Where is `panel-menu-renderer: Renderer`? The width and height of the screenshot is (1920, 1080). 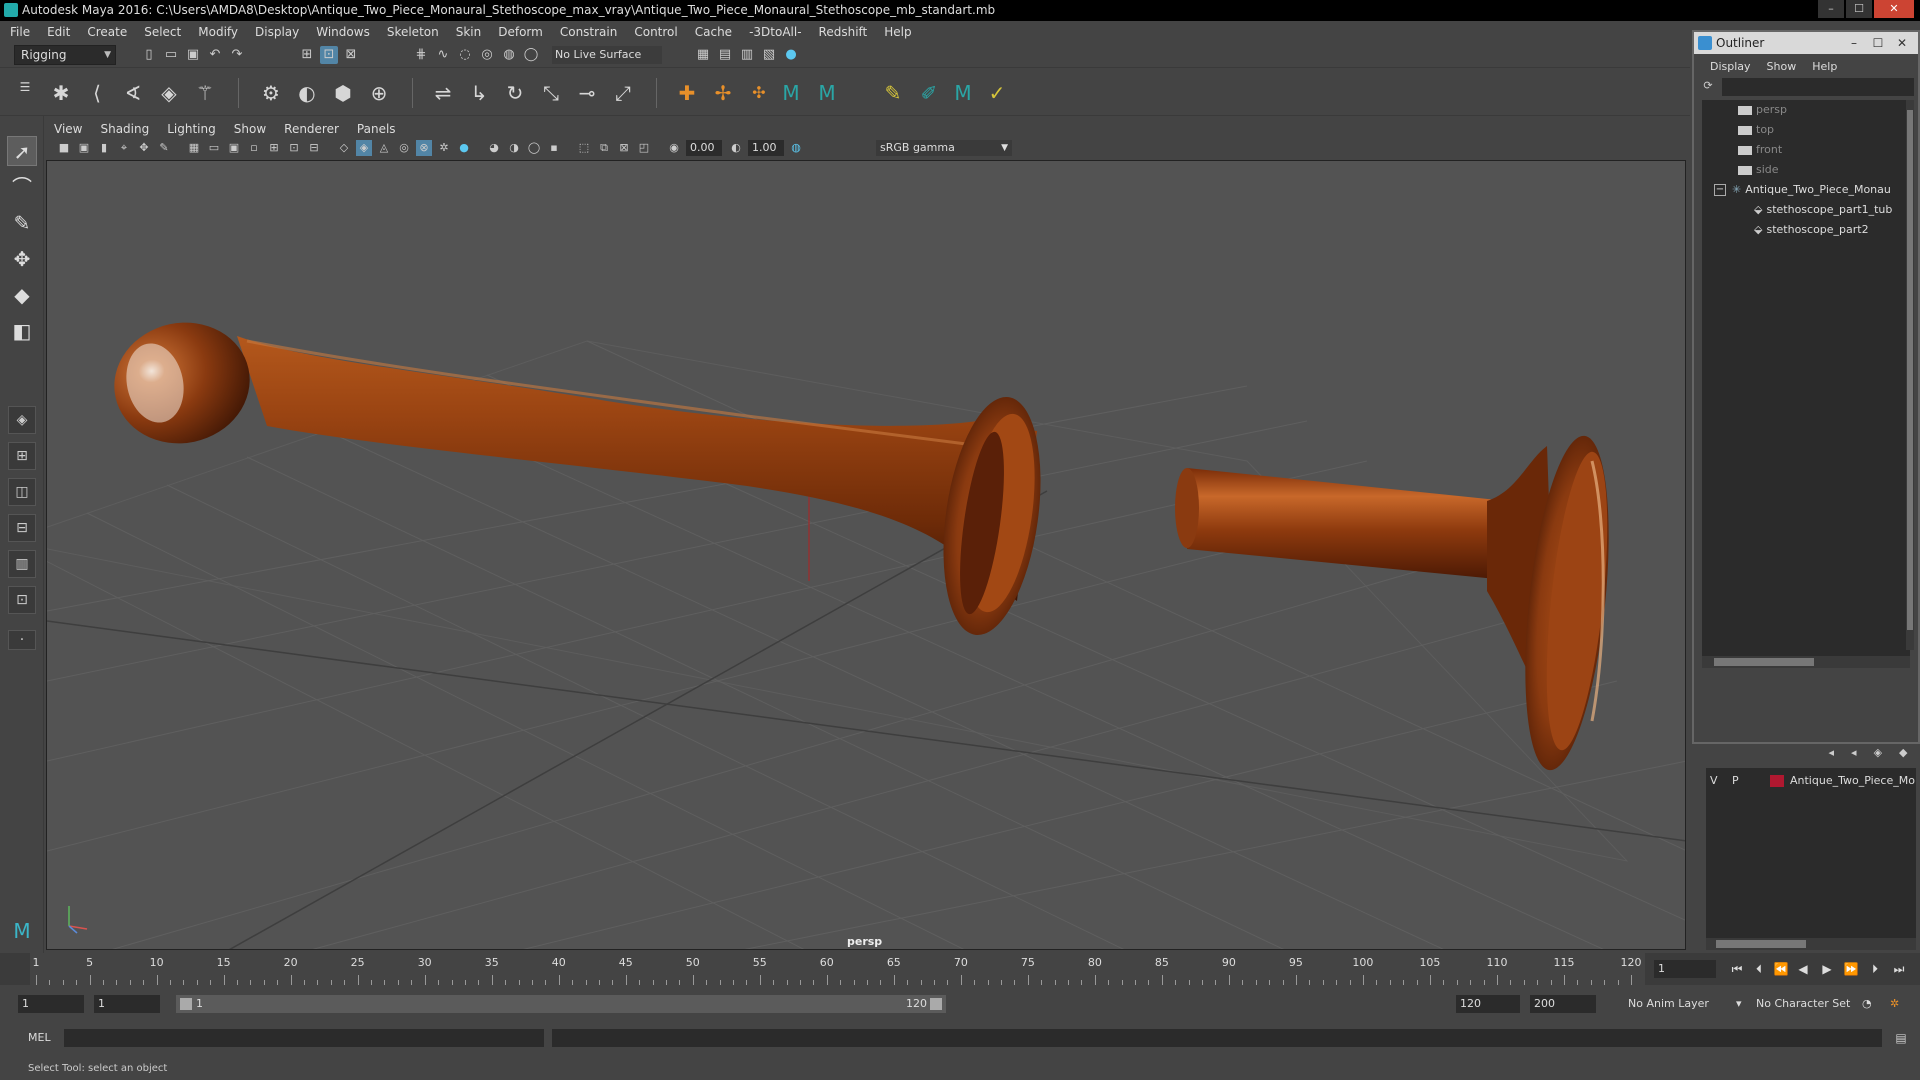
panel-menu-renderer: Renderer is located at coordinates (311, 129).